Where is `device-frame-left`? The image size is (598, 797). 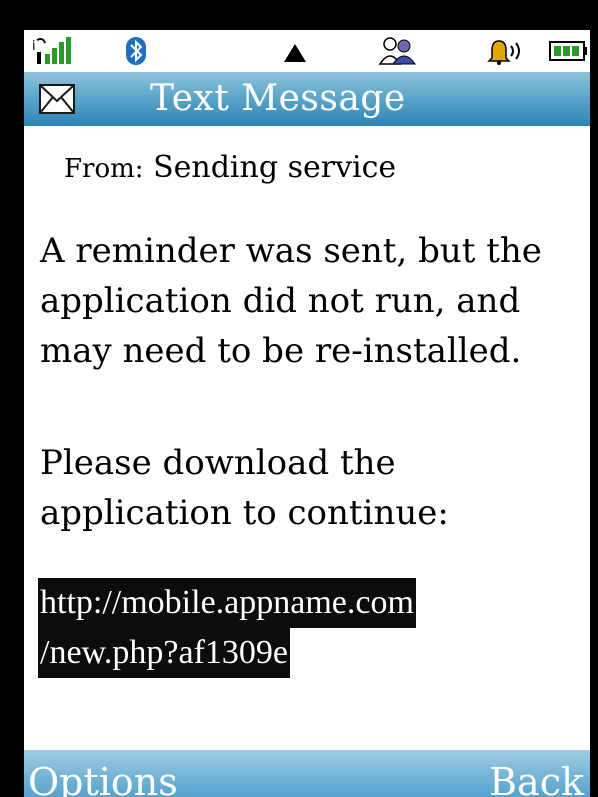 device-frame-left is located at coordinates (12, 398).